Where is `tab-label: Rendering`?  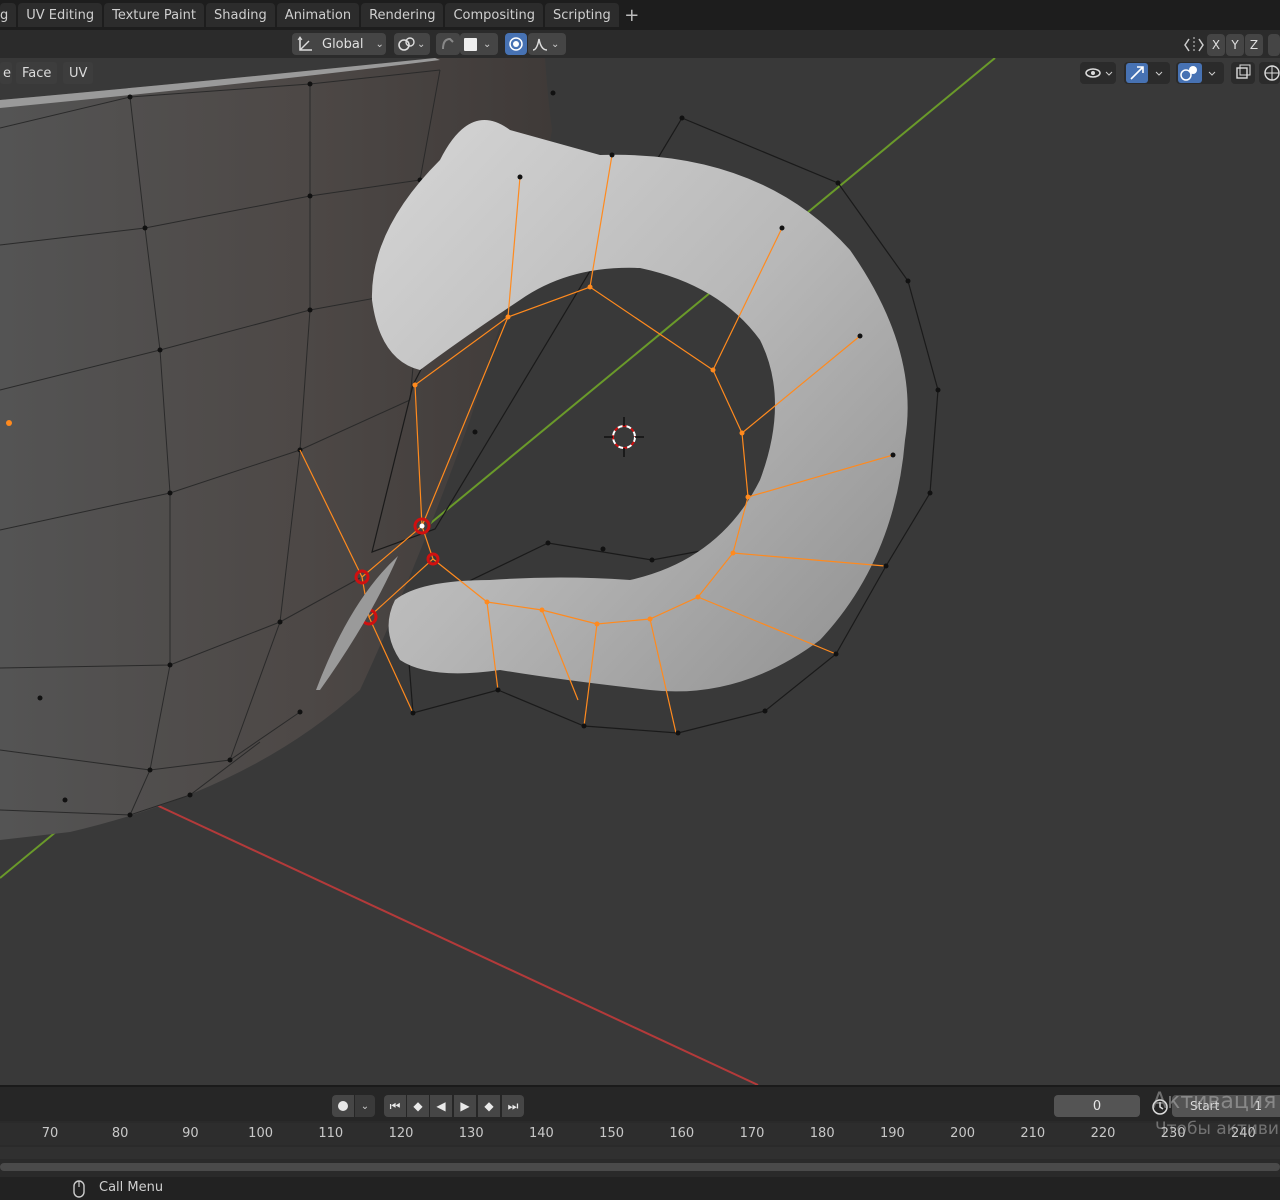
tab-label: Rendering is located at coordinates (402, 15).